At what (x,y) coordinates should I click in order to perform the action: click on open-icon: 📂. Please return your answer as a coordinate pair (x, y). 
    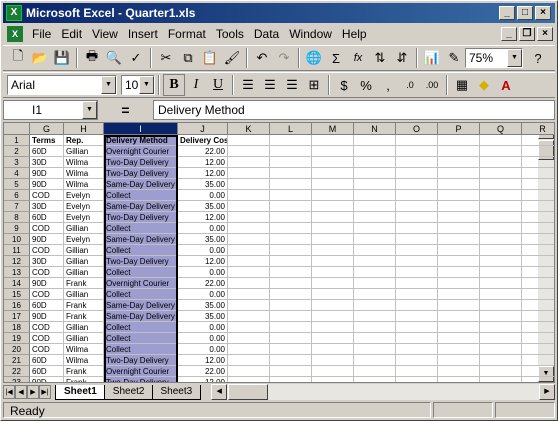
    Looking at the image, I should click on (40, 58).